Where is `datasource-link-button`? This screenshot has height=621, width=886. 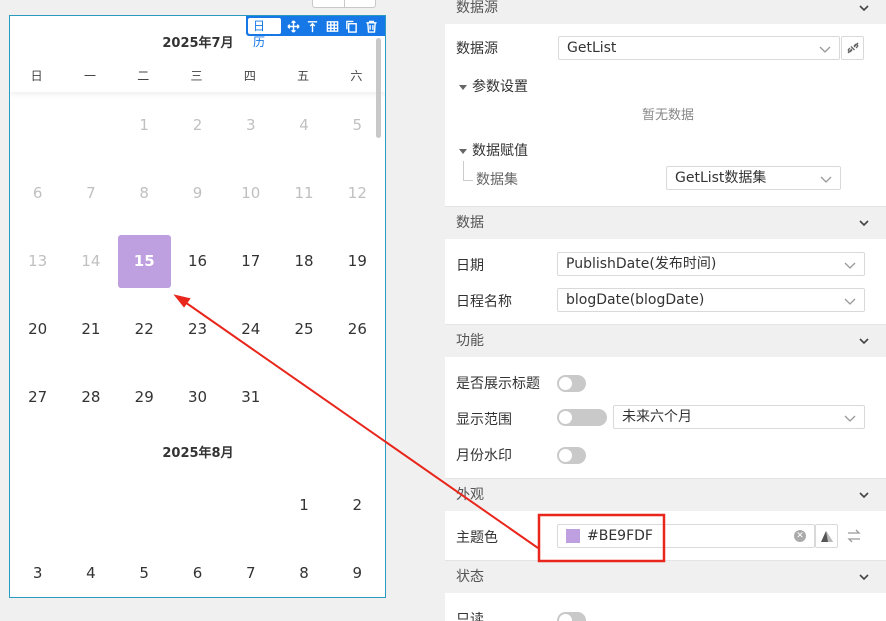
datasource-link-button is located at coordinates (852, 48).